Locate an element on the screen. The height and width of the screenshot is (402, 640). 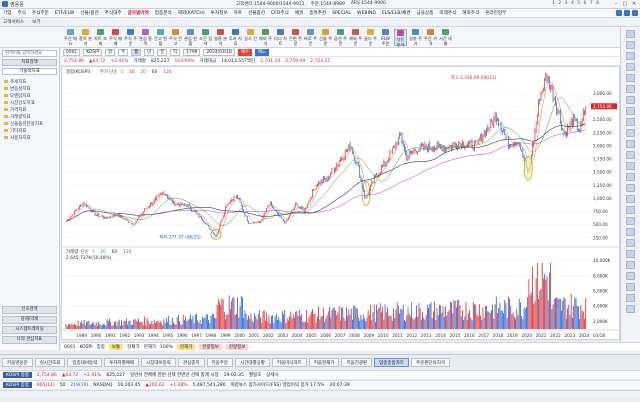
menu-item: 선물옵션 is located at coordinates (256, 13).